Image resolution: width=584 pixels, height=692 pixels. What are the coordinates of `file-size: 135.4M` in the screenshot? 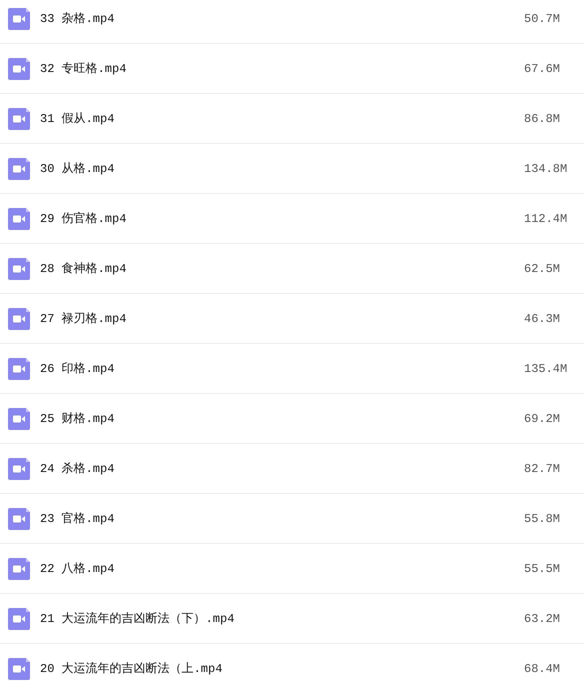 It's located at (546, 369).